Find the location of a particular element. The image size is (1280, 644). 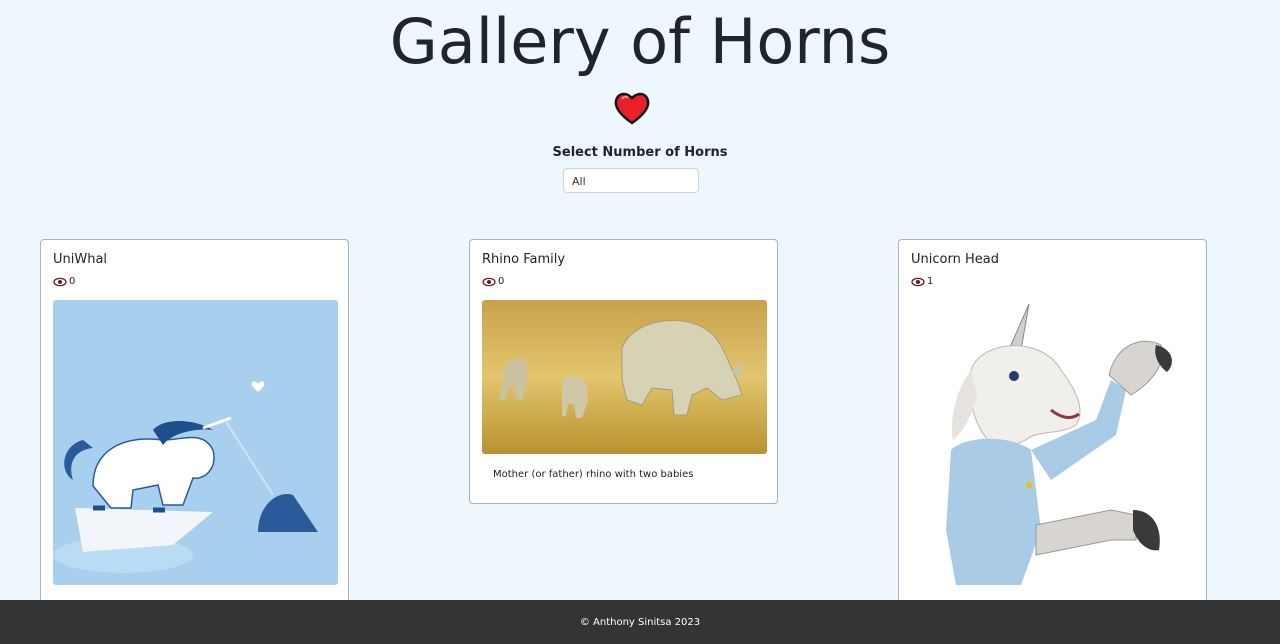

card-title: UniWhal is located at coordinates (80, 259).